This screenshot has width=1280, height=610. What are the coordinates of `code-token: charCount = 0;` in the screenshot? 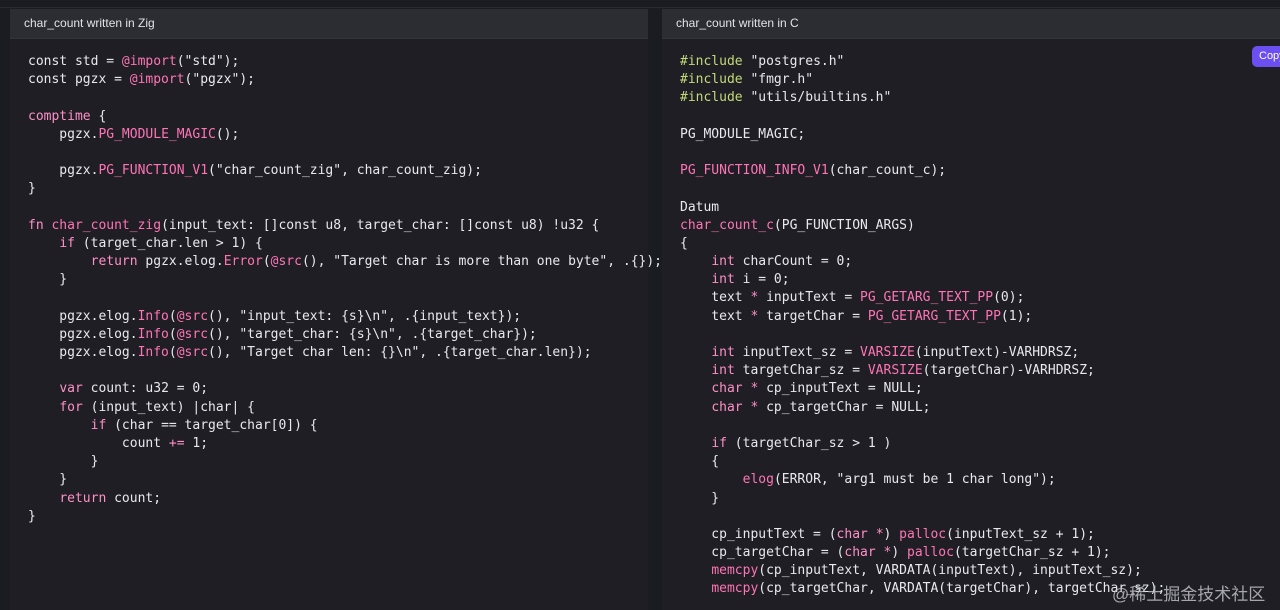 It's located at (793, 262).